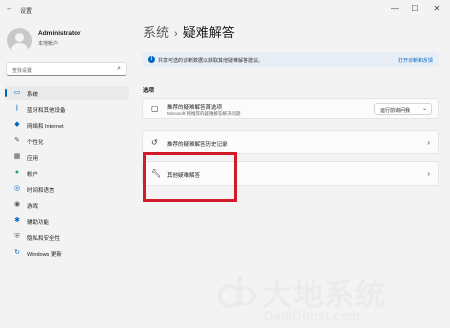 This screenshot has width=450, height=328. Describe the element at coordinates (395, 9) in the screenshot. I see `minimize-button: —` at that location.